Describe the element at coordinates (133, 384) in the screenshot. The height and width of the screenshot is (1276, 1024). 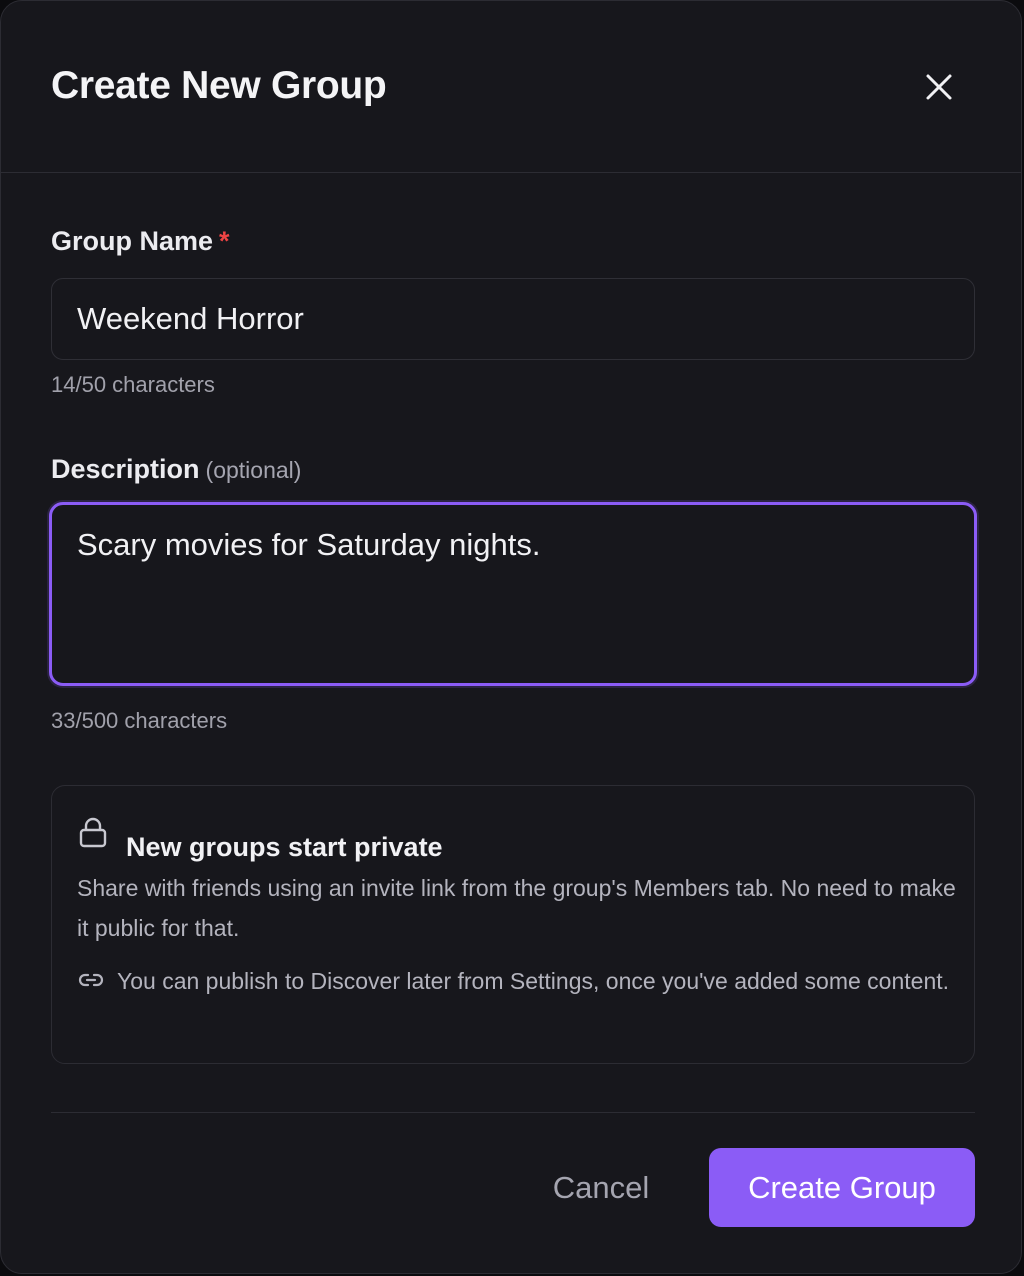
I see `group-name-counter: 14/50 characters` at that location.